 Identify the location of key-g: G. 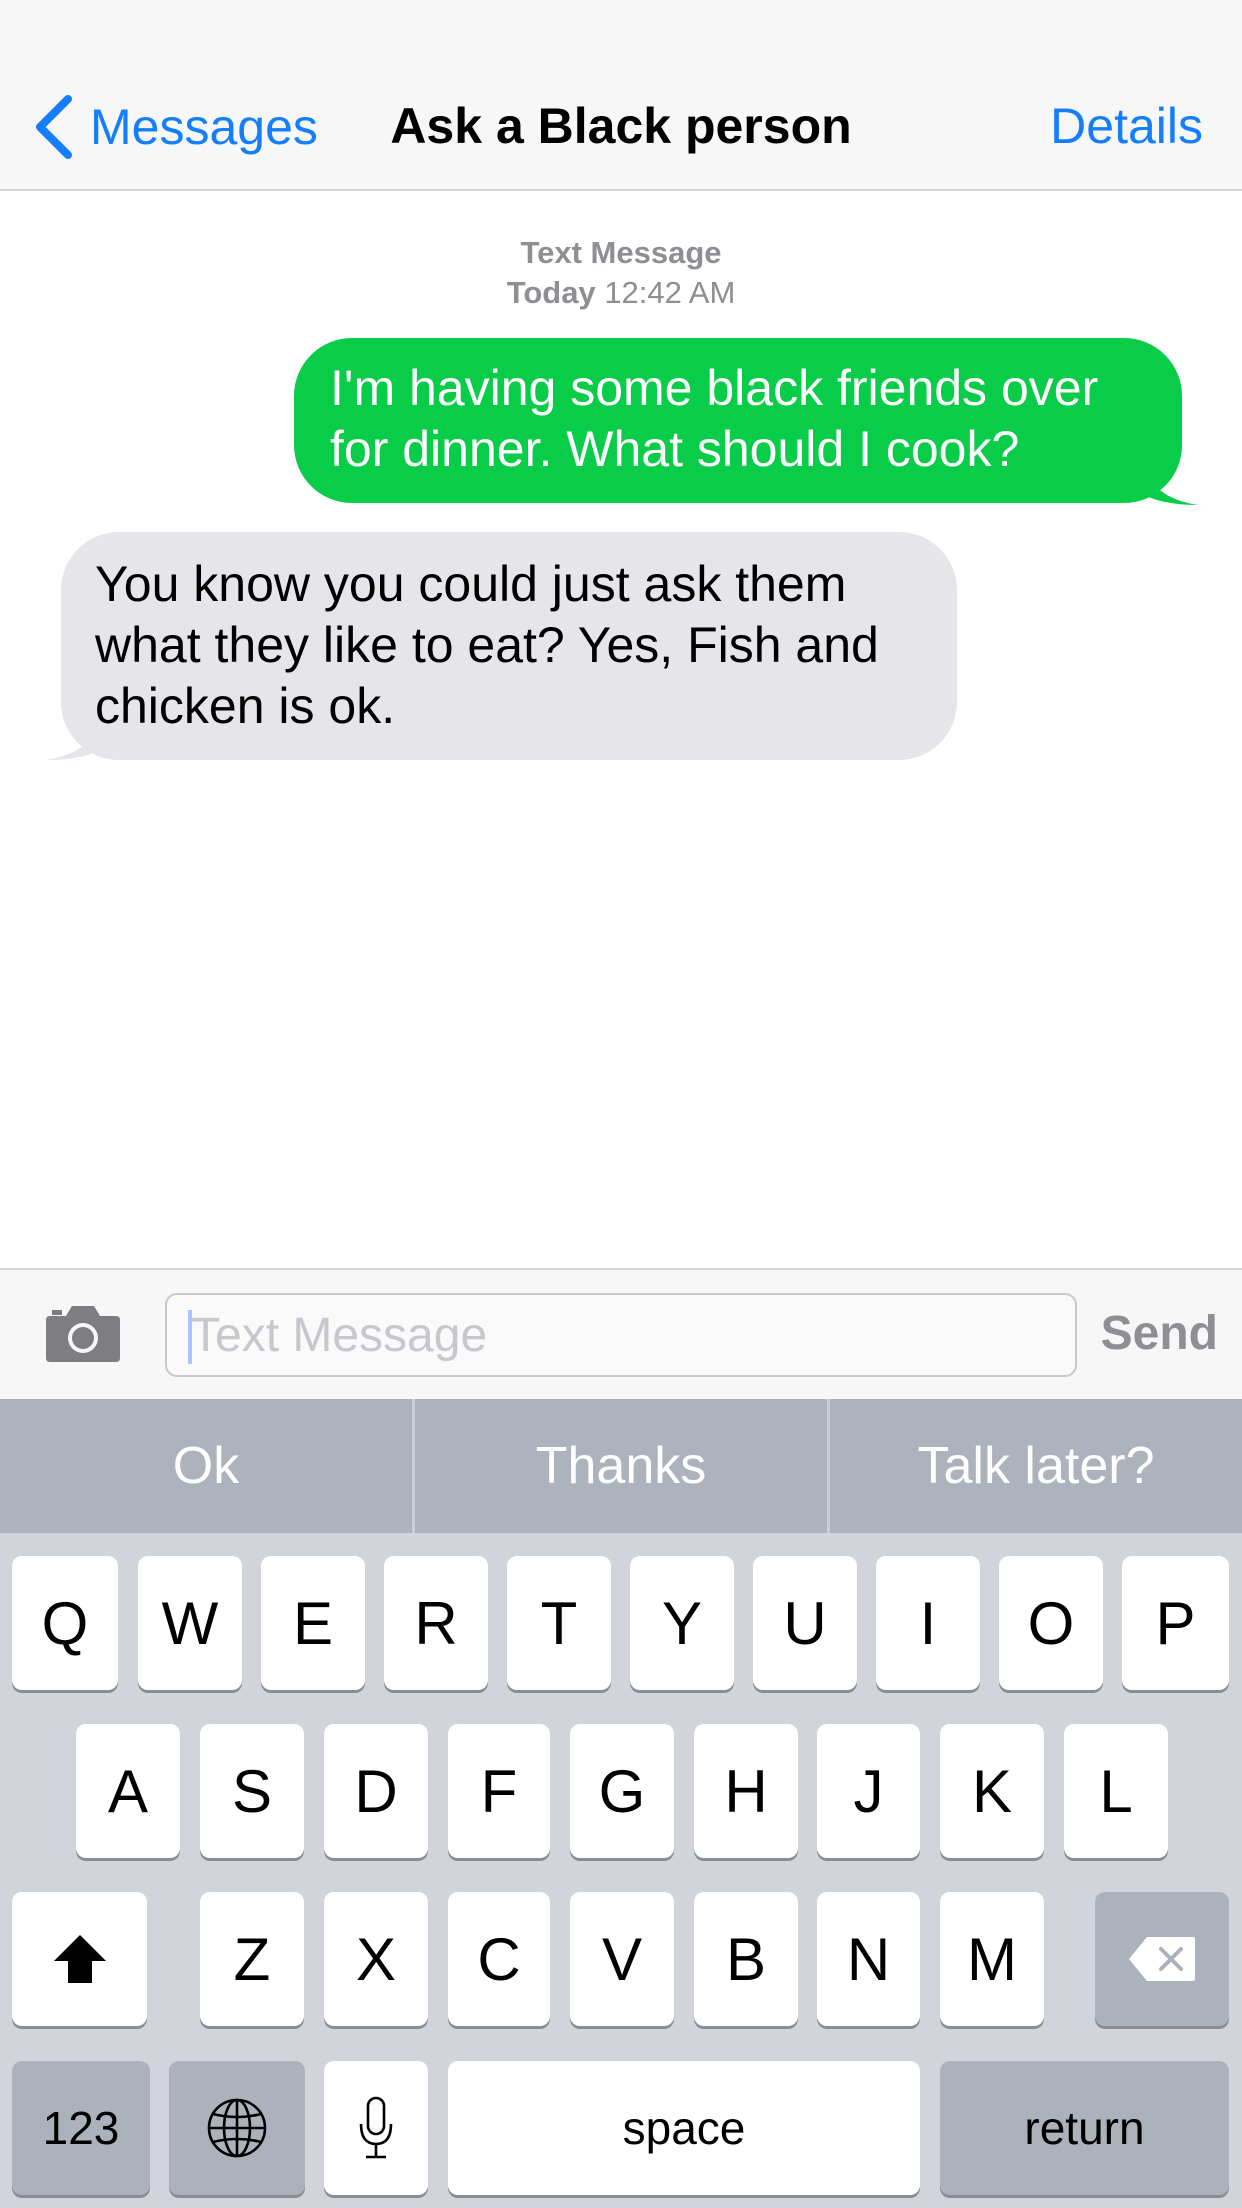
(622, 1791).